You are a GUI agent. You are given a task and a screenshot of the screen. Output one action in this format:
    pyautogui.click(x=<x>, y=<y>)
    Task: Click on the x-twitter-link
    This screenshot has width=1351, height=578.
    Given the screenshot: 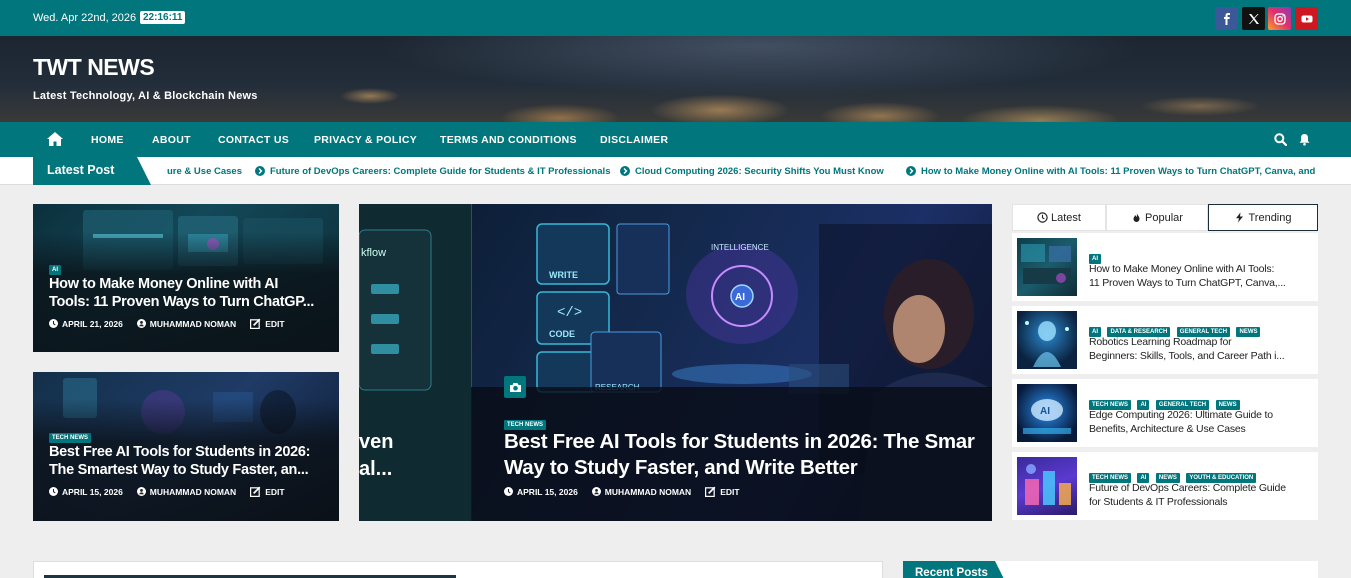 What is the action you would take?
    pyautogui.click(x=1253, y=18)
    